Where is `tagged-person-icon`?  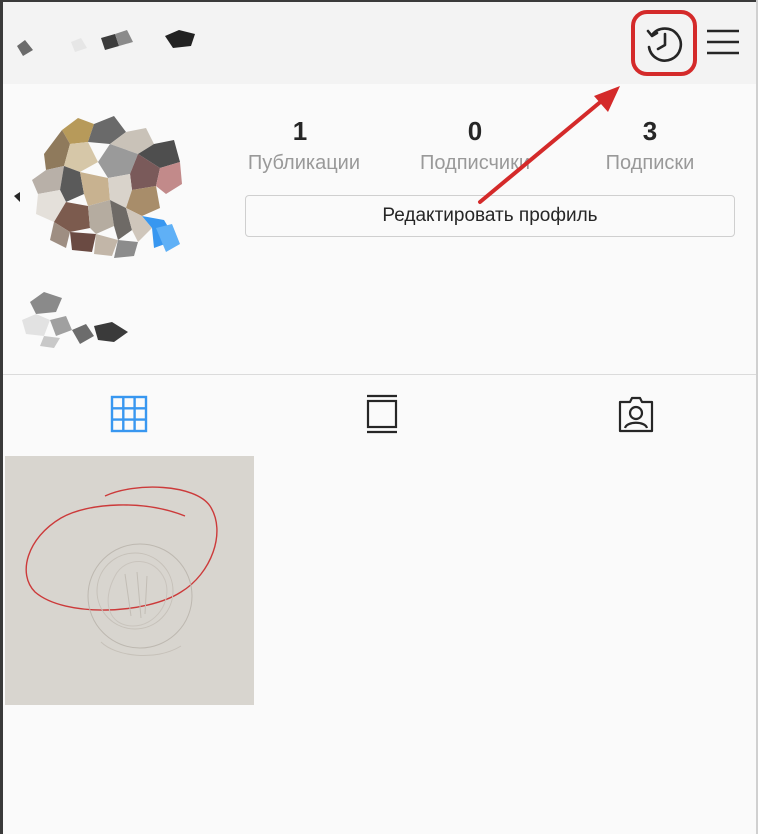 tagged-person-icon is located at coordinates (636, 414).